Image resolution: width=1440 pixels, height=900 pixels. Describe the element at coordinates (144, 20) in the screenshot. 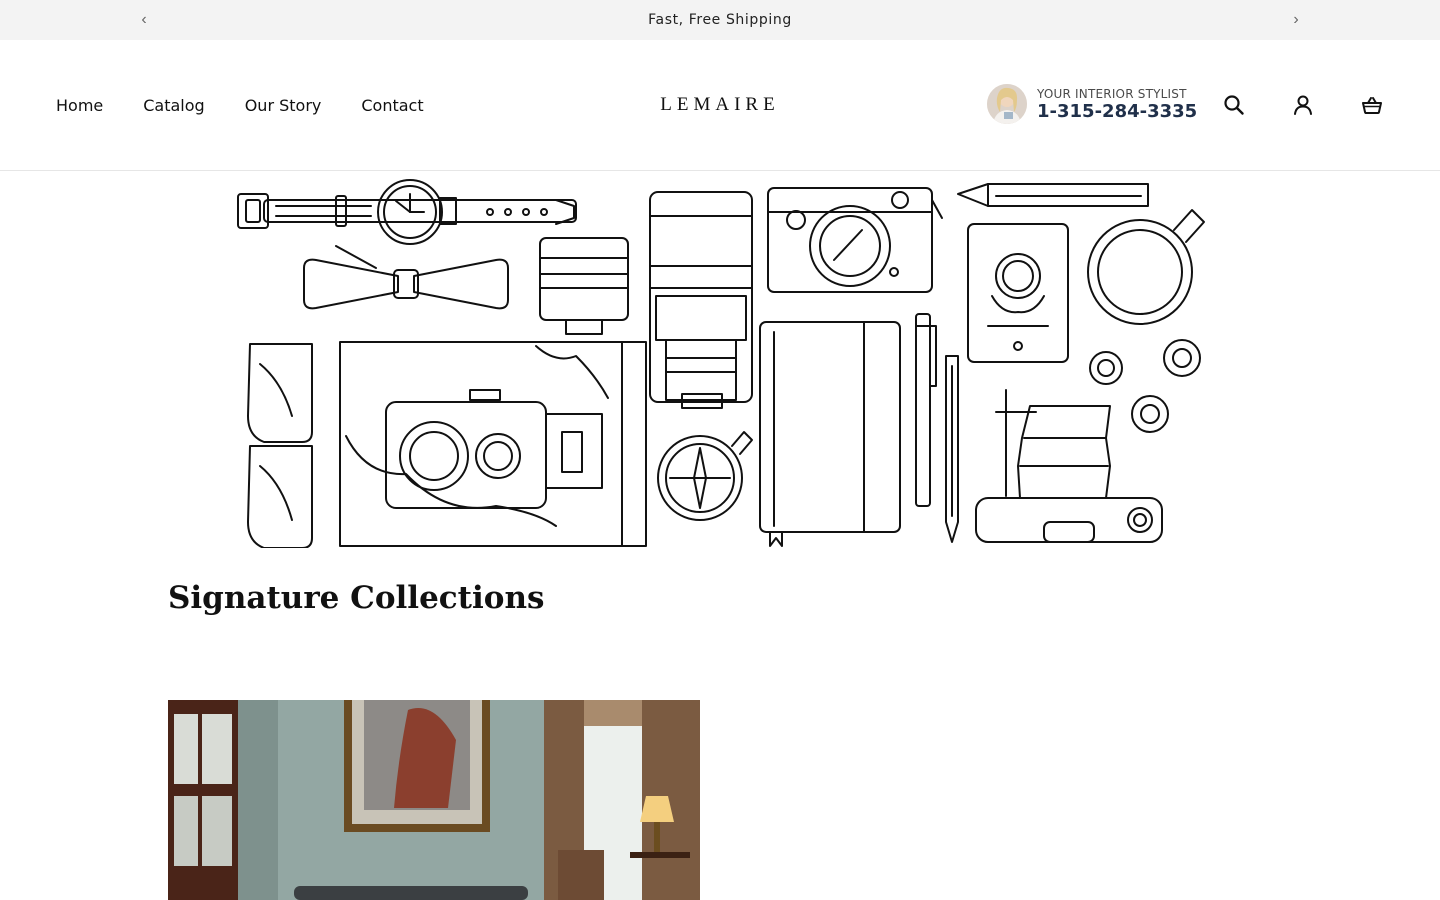

I see `announcement-prev-button: ‹` at that location.